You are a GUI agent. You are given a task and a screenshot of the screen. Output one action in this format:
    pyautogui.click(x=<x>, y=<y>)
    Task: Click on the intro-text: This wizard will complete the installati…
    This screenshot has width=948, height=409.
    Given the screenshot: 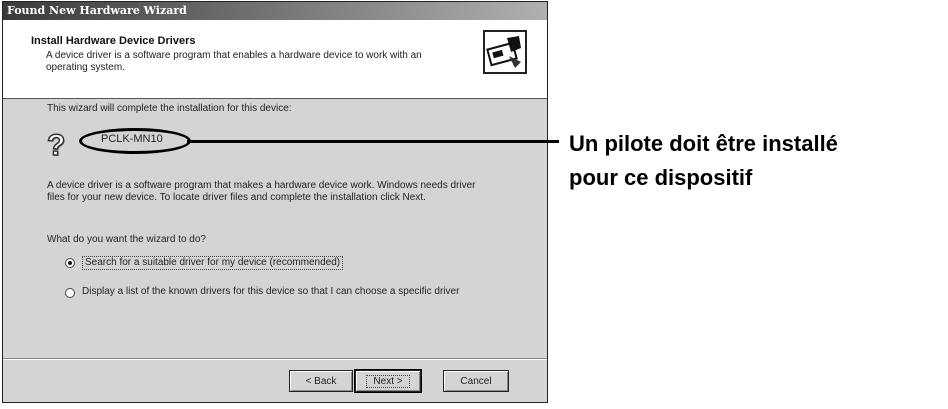 What is the action you would take?
    pyautogui.click(x=169, y=108)
    